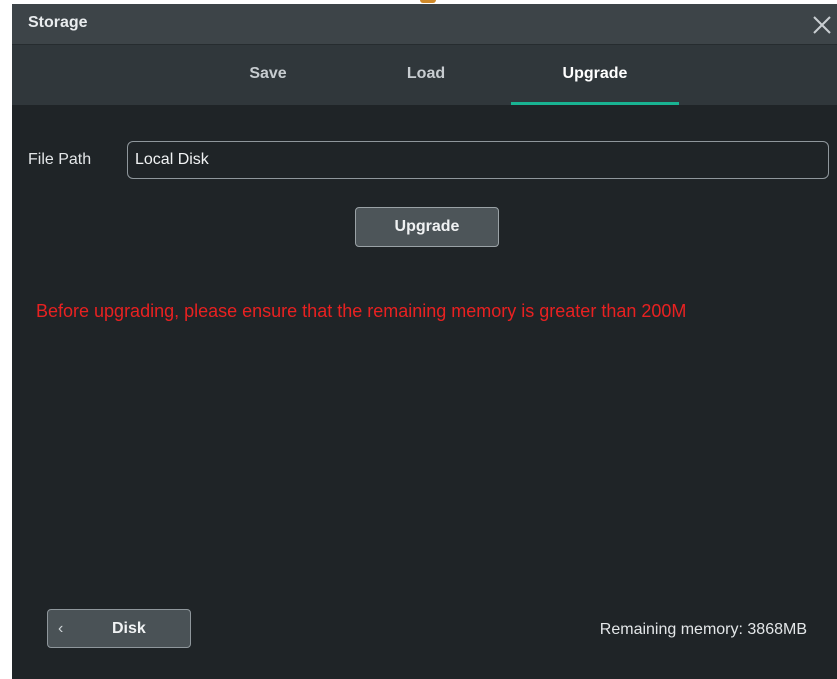  I want to click on tab-bar: Save Load Upgrade, so click(424, 74).